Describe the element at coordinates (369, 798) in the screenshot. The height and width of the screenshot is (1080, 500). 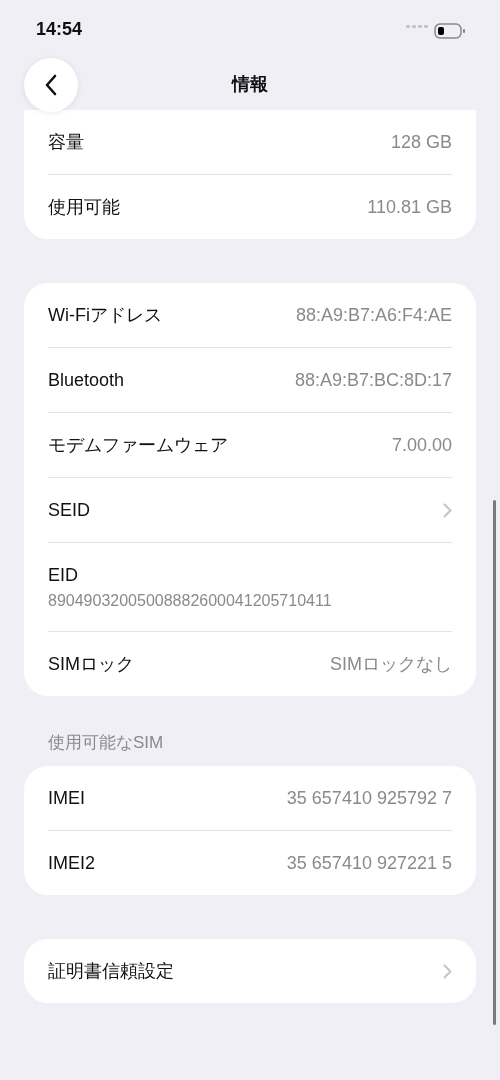
I see `row-value: 35 657410 925792 7` at that location.